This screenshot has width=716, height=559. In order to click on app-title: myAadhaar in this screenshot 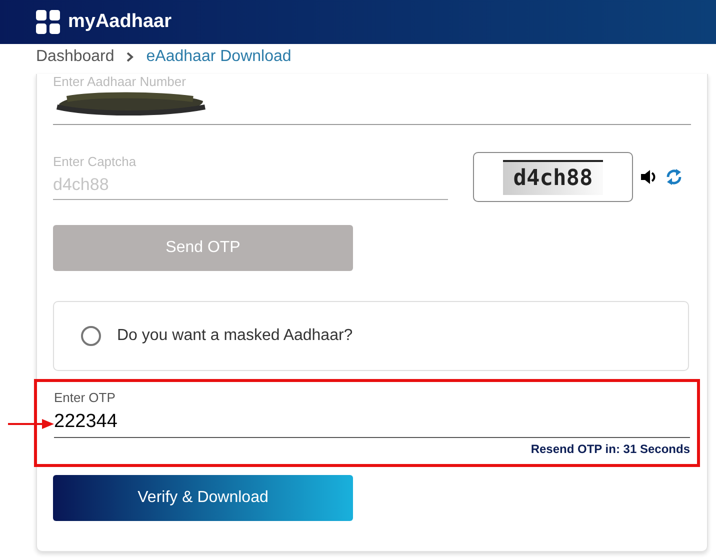, I will do `click(120, 22)`.